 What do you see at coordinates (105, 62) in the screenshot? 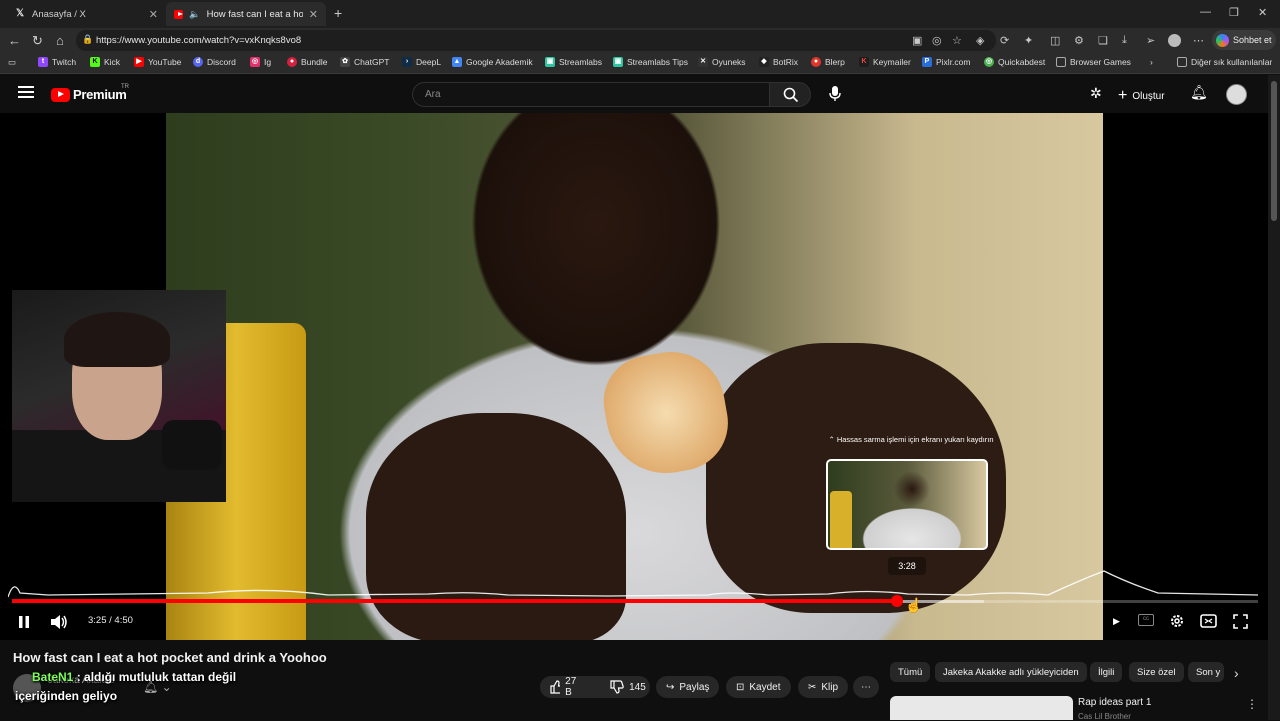
I see `bookmark-kick: K Kick` at bounding box center [105, 62].